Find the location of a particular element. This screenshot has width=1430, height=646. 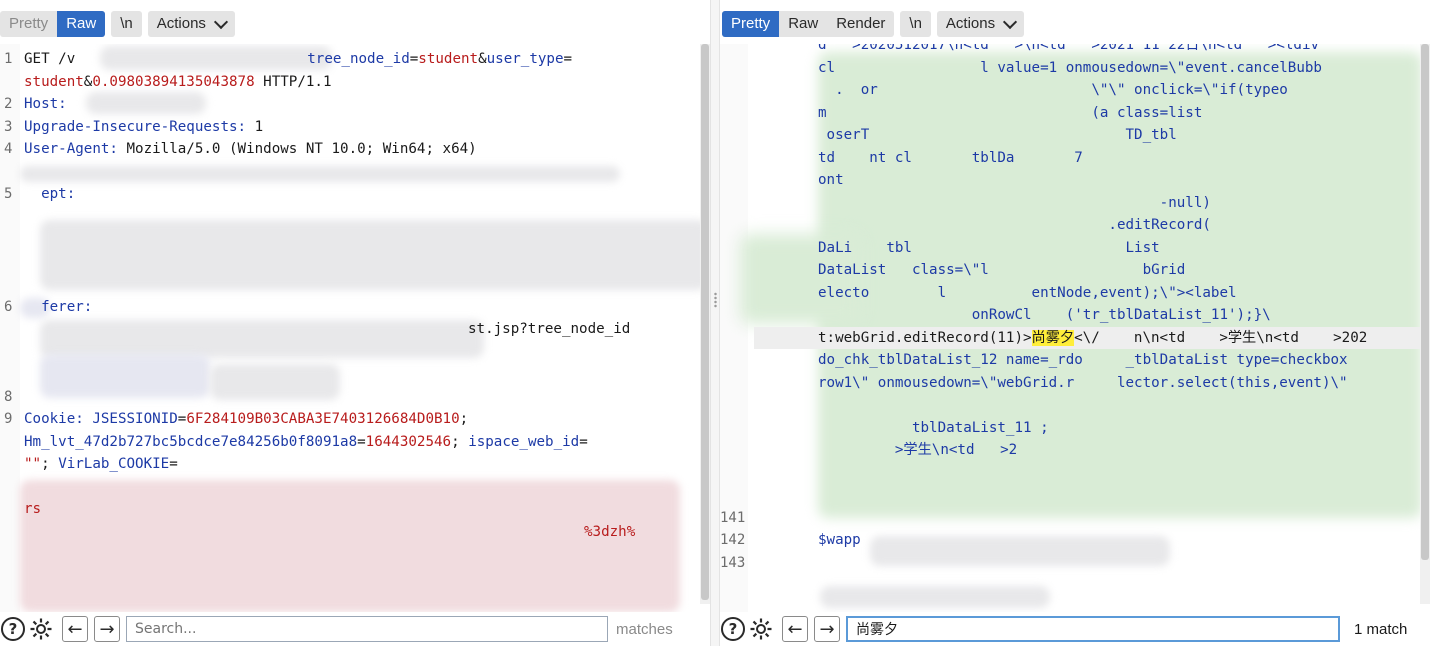

code-token: st.jsp?tree_node_id is located at coordinates (549, 329).